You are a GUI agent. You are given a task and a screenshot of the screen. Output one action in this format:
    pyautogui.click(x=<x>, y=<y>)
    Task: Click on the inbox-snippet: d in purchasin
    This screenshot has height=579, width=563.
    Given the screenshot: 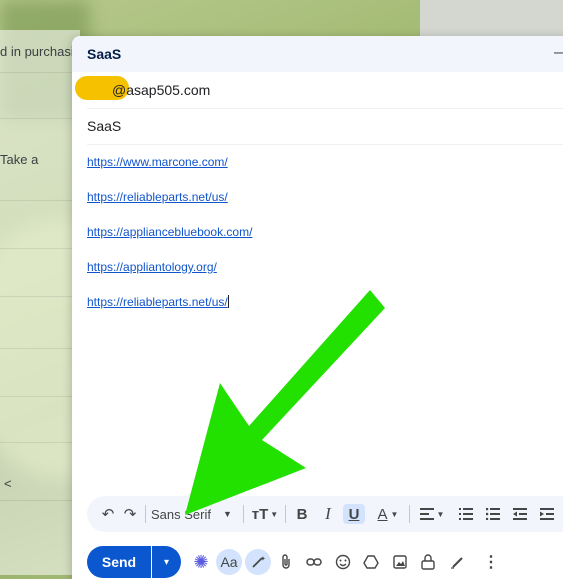 What is the action you would take?
    pyautogui.click(x=40, y=51)
    